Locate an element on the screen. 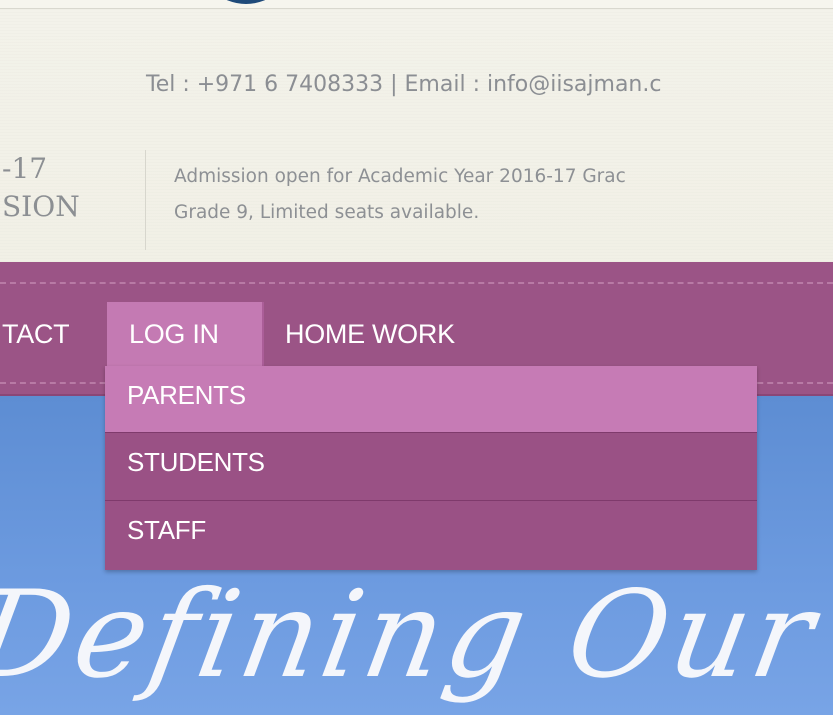 This screenshot has width=833, height=715. nav-item-login: LOG IN is located at coordinates (185, 334).